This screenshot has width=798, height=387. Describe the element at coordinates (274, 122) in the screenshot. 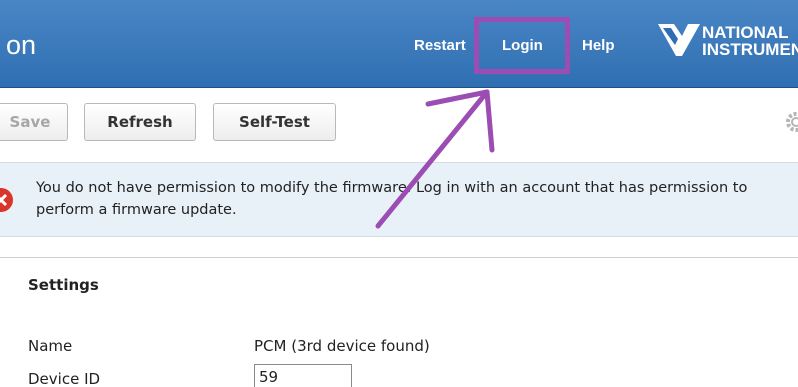

I see `self-test-button: Self-Test` at that location.